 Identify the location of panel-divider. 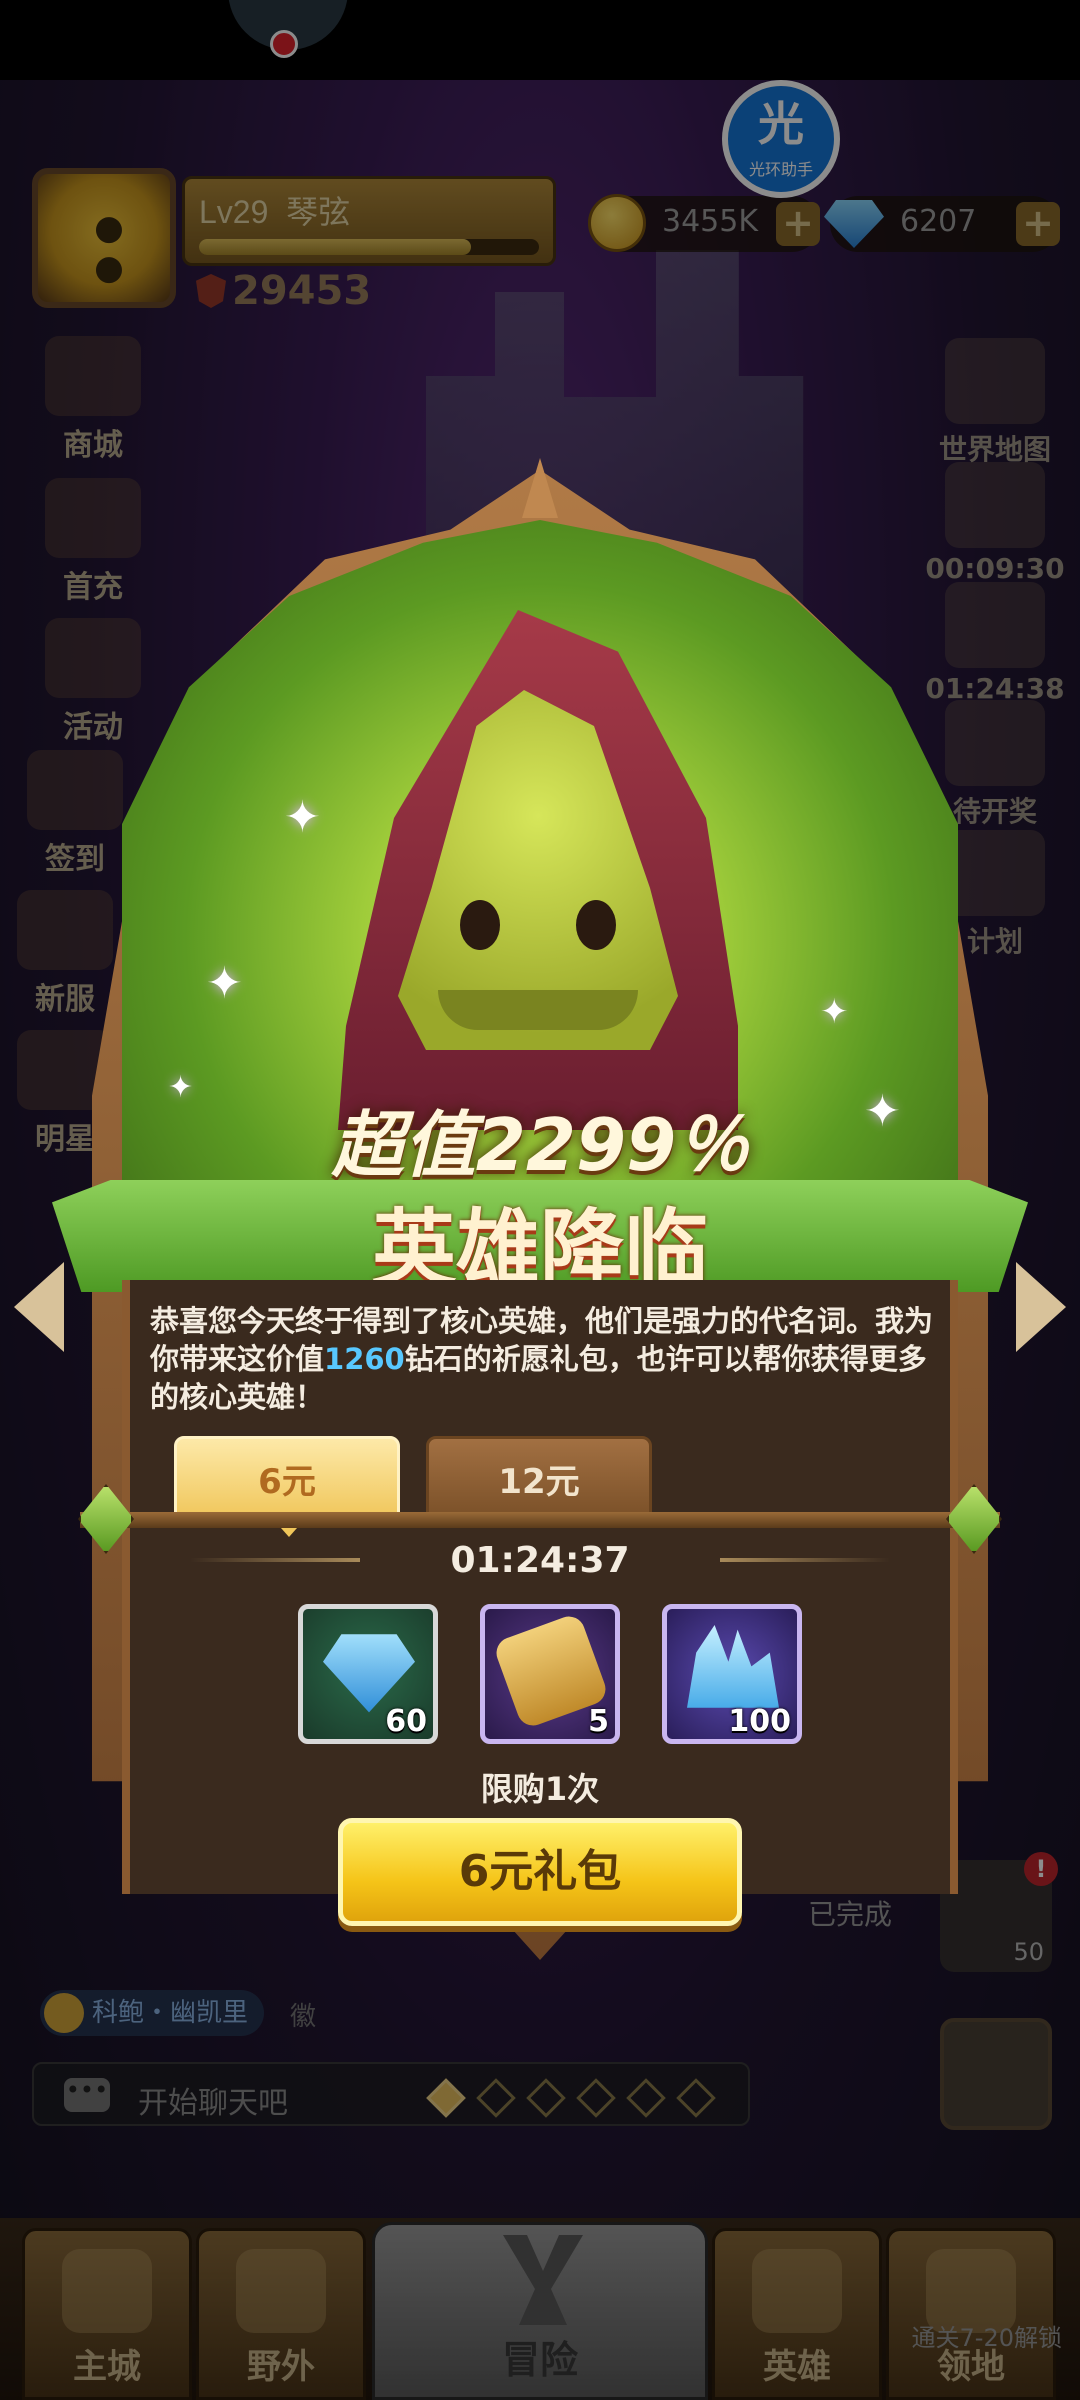
(540, 1520).